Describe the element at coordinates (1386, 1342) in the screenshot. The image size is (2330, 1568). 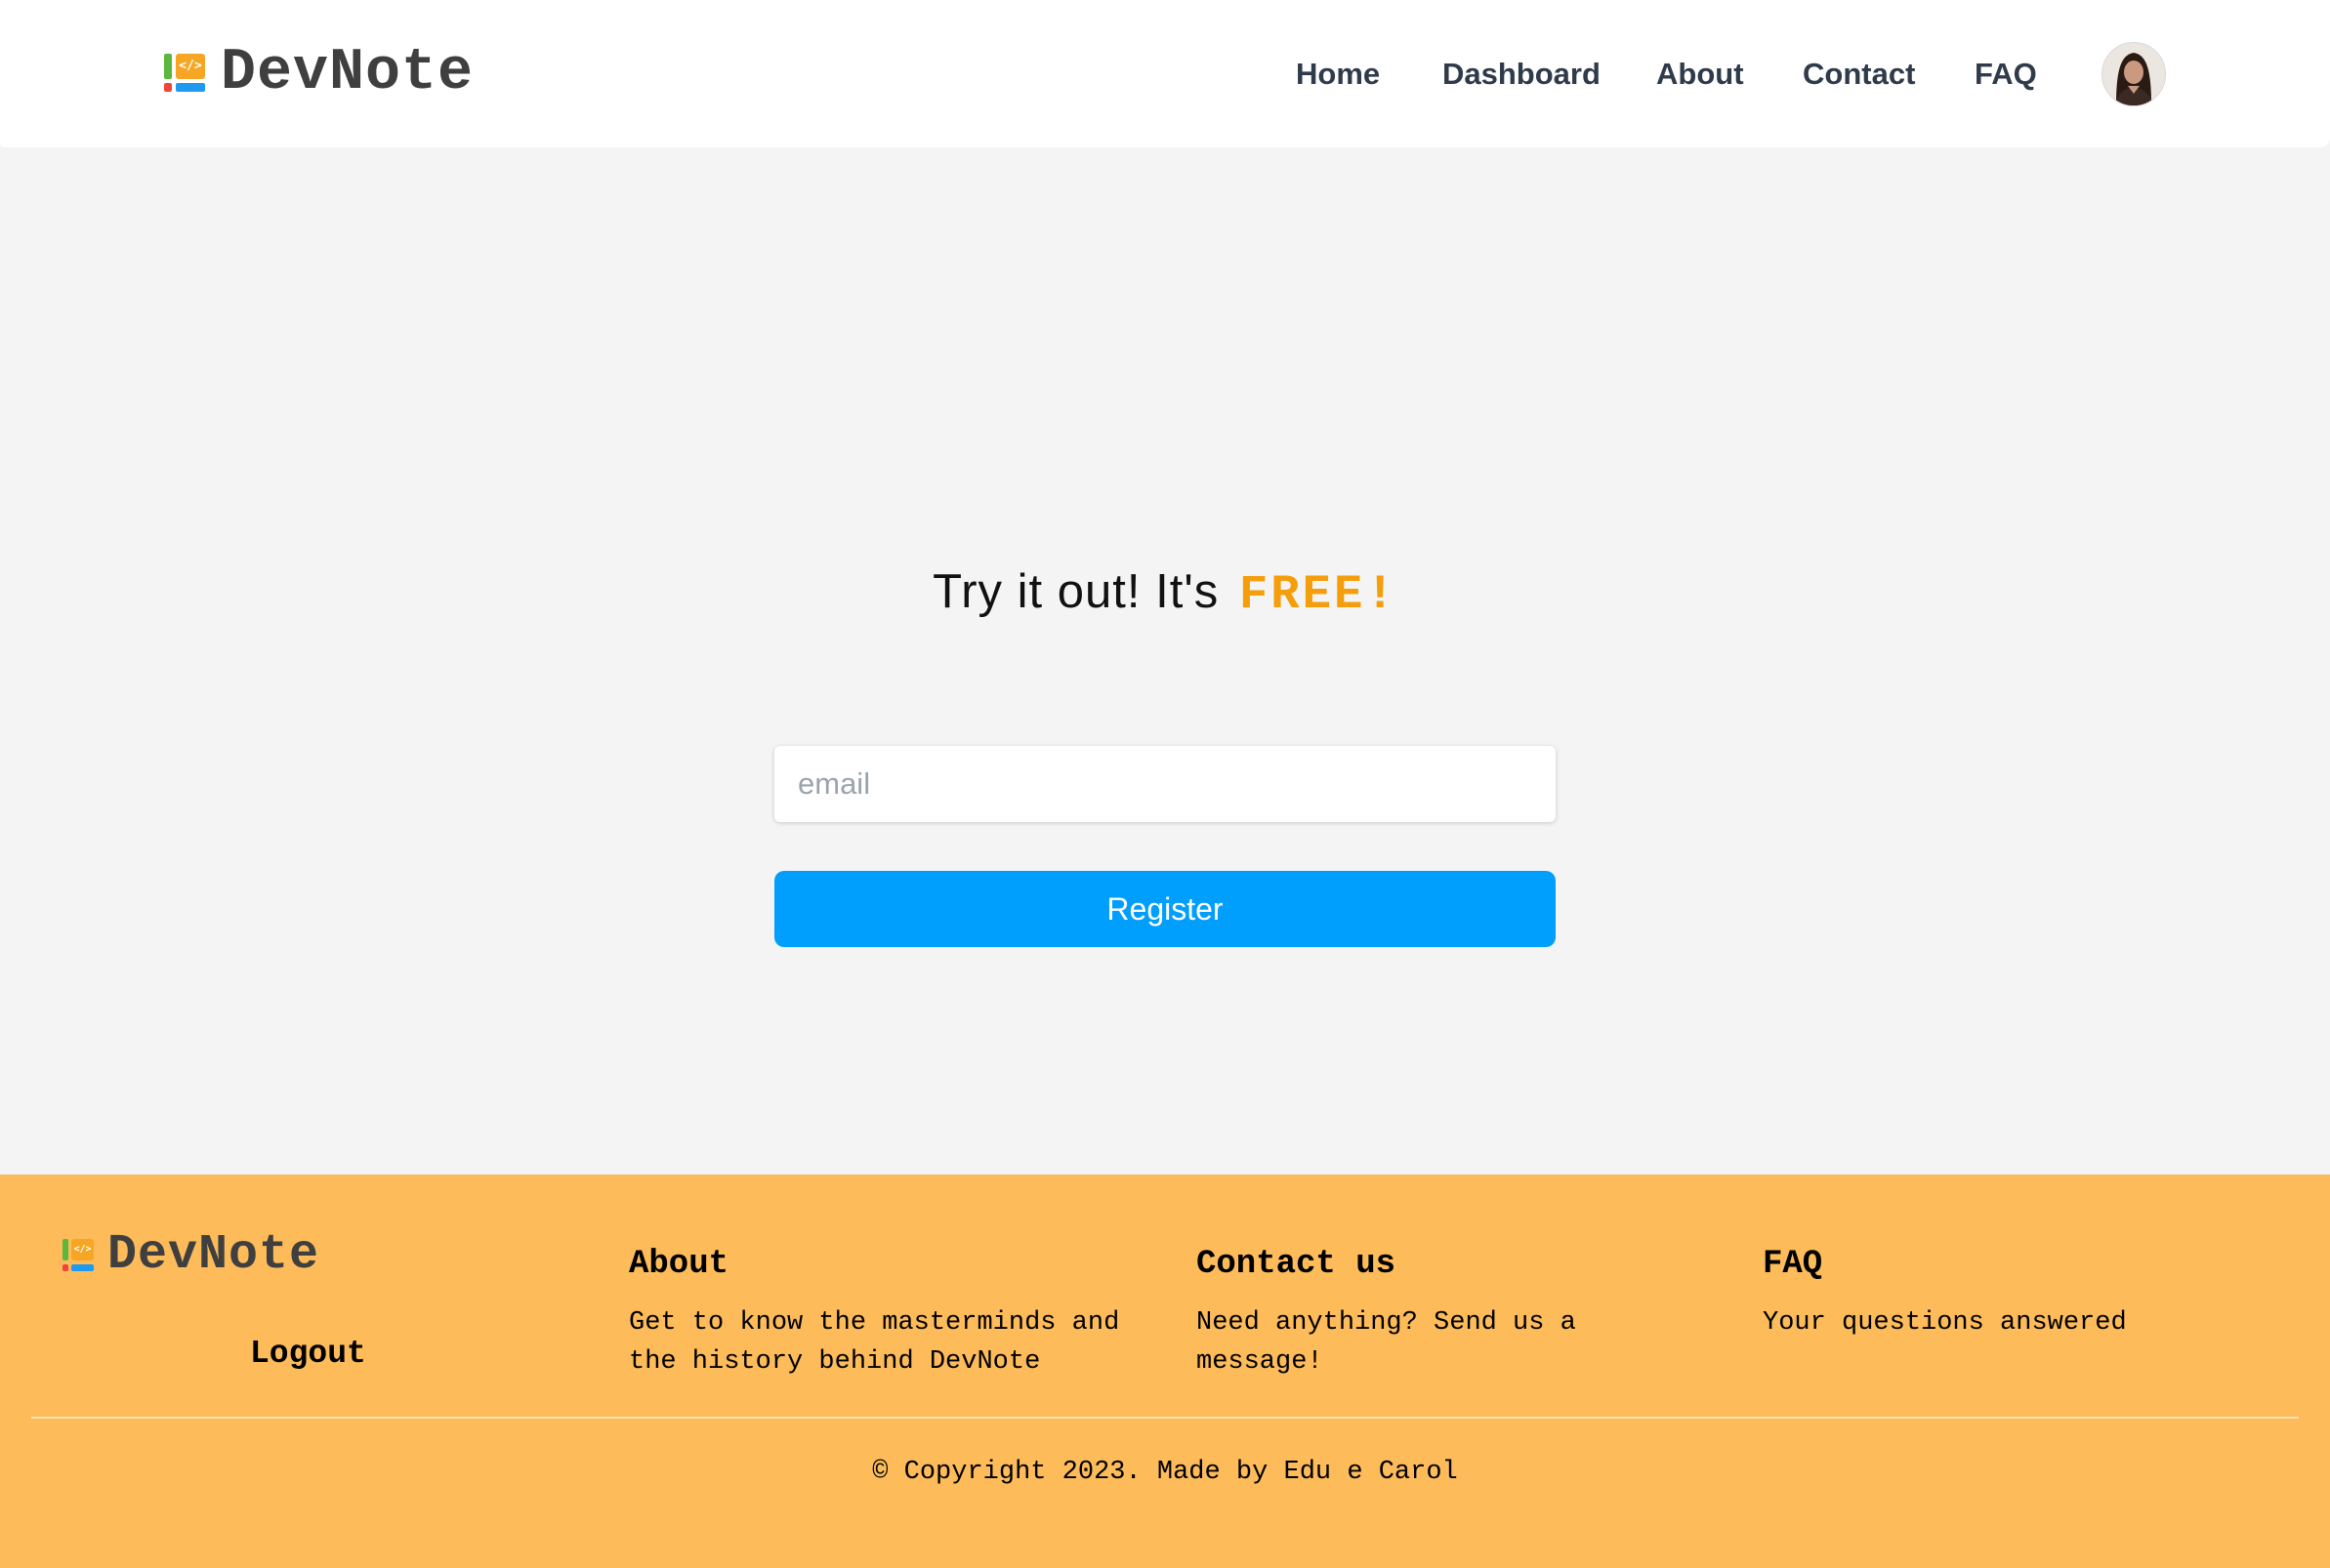
I see `footer-contact-text: Need anything? Send us a message!` at that location.